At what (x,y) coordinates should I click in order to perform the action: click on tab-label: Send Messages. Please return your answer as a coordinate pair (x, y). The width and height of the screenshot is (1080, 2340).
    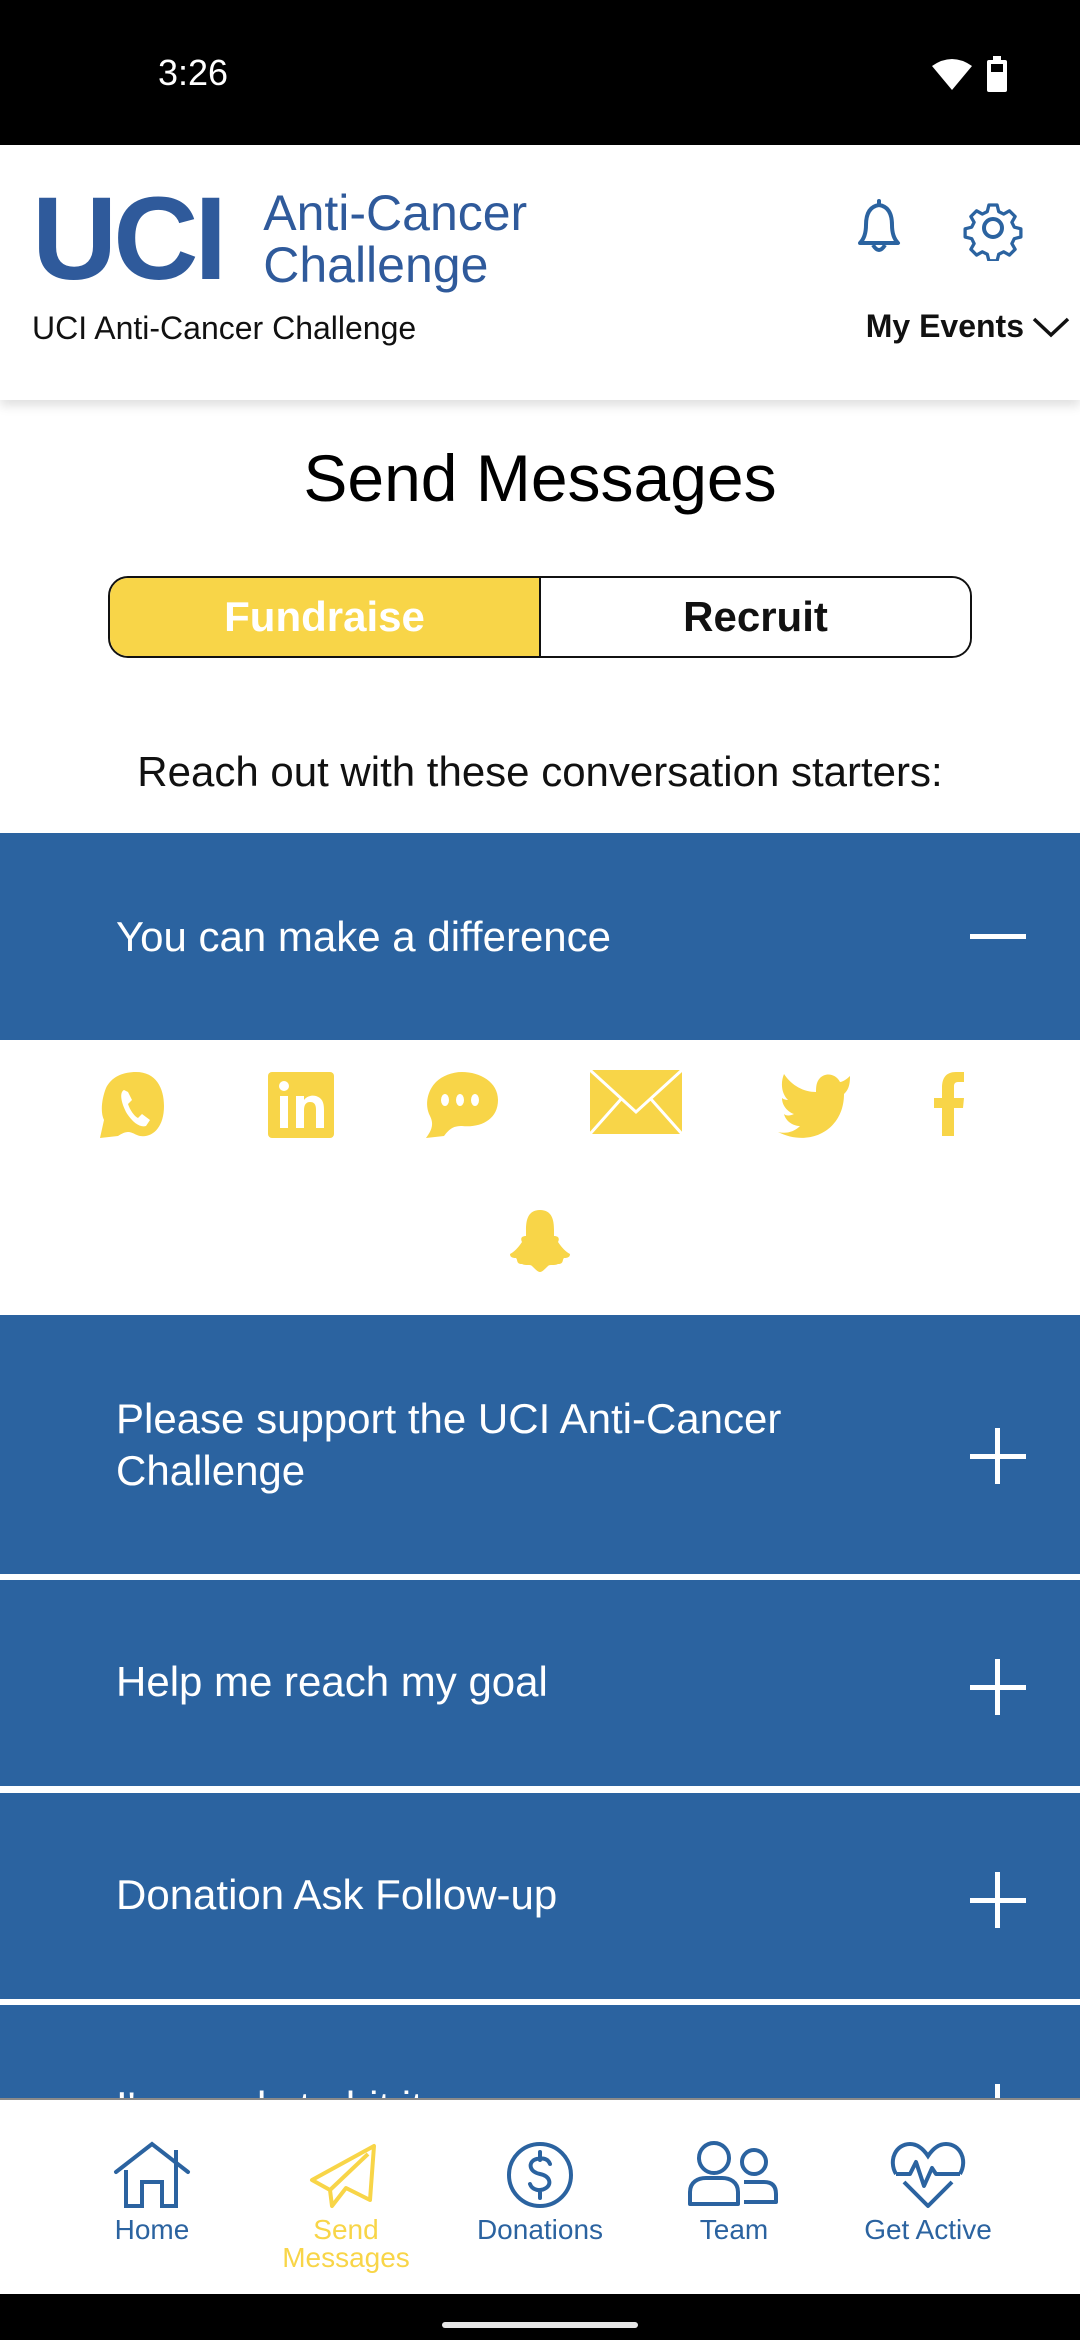
    Looking at the image, I should click on (346, 2243).